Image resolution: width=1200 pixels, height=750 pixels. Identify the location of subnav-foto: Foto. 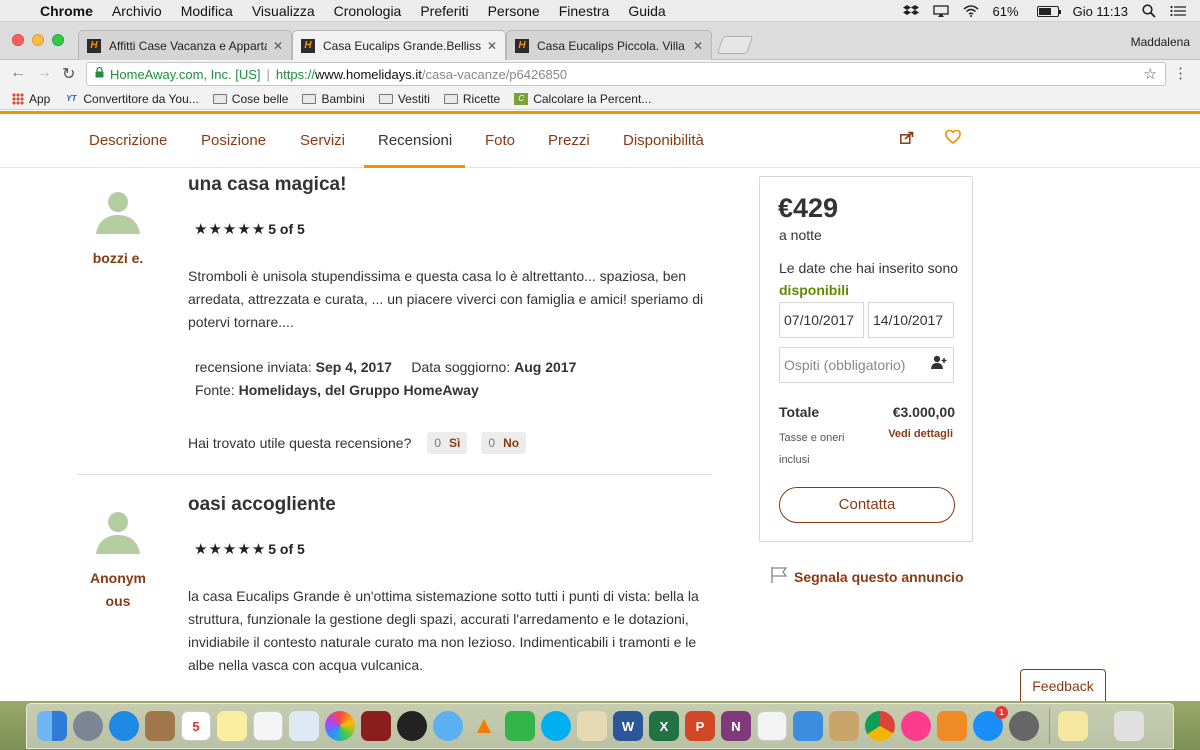
(500, 140).